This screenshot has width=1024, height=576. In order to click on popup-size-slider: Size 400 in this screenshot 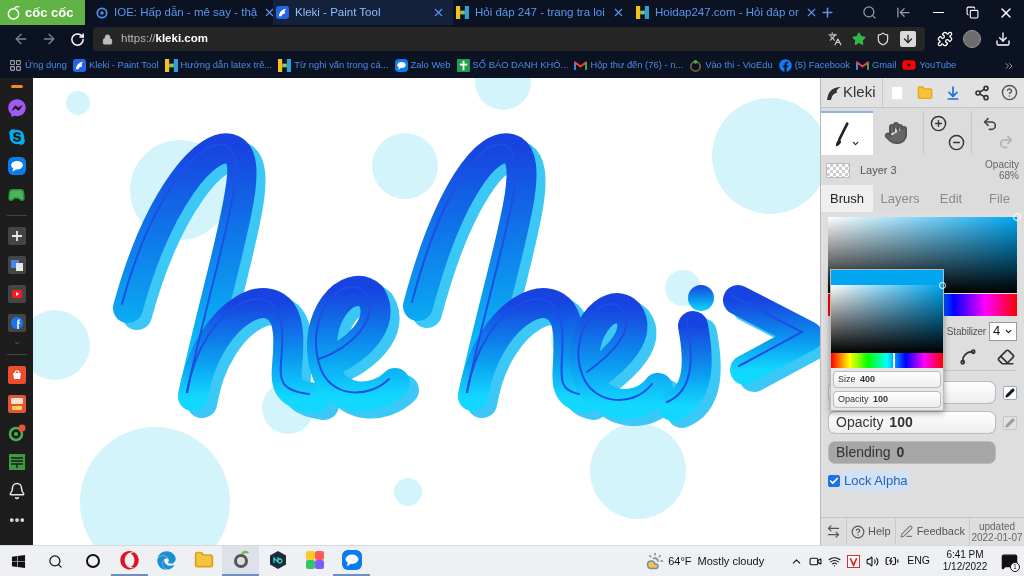, I will do `click(887, 379)`.